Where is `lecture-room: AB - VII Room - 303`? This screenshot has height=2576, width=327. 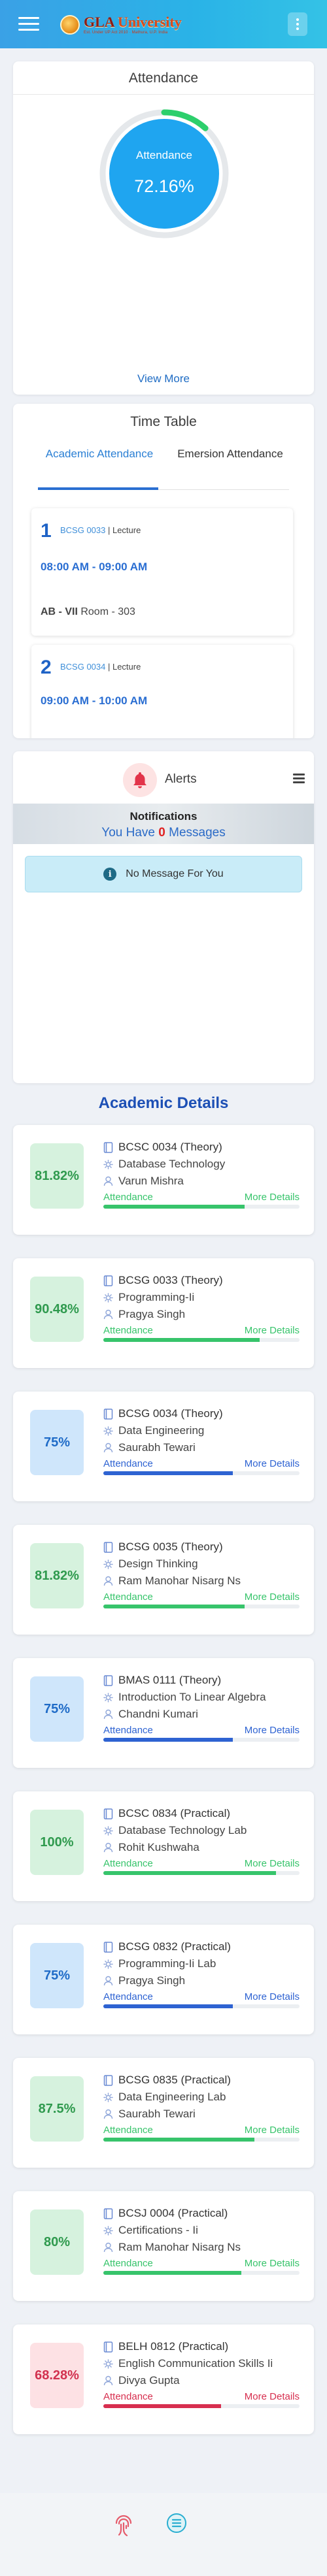 lecture-room: AB - VII Room - 303 is located at coordinates (88, 611).